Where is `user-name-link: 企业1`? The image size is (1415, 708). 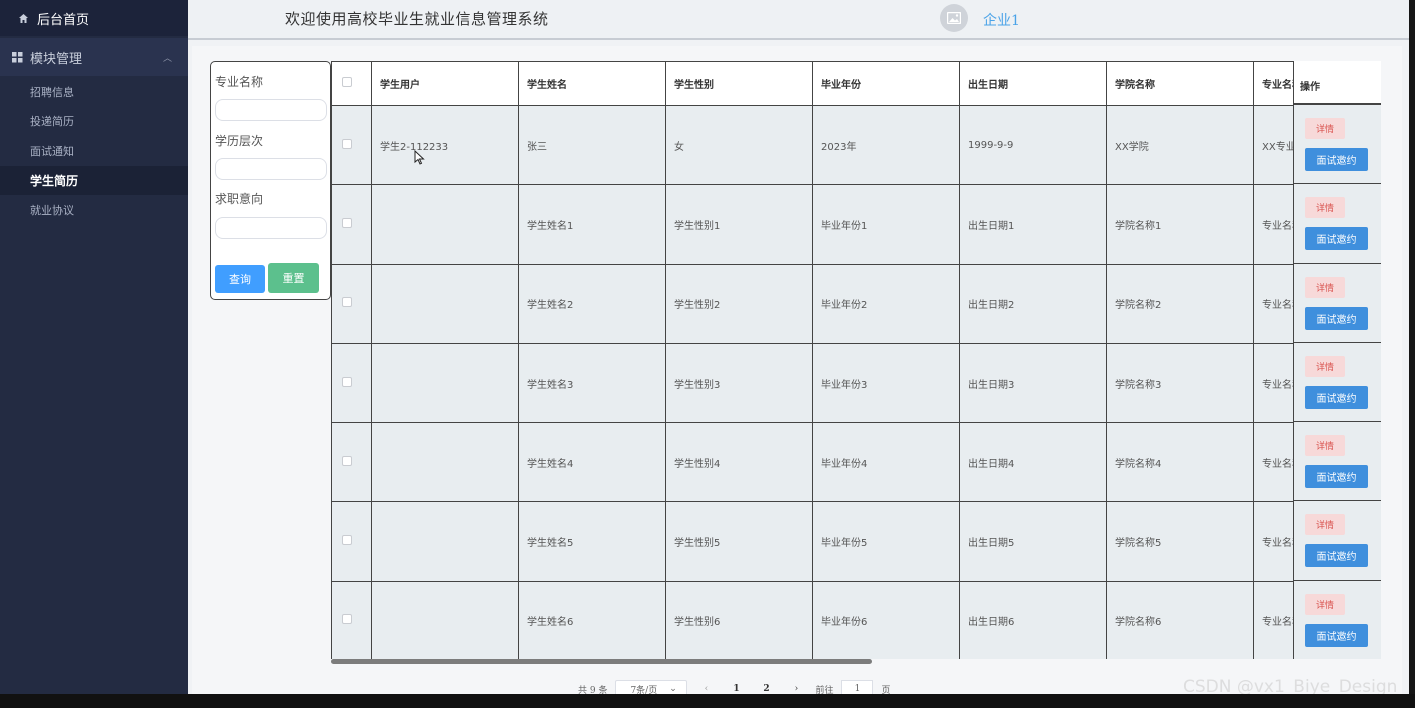
user-name-link: 企业1 is located at coordinates (1001, 20).